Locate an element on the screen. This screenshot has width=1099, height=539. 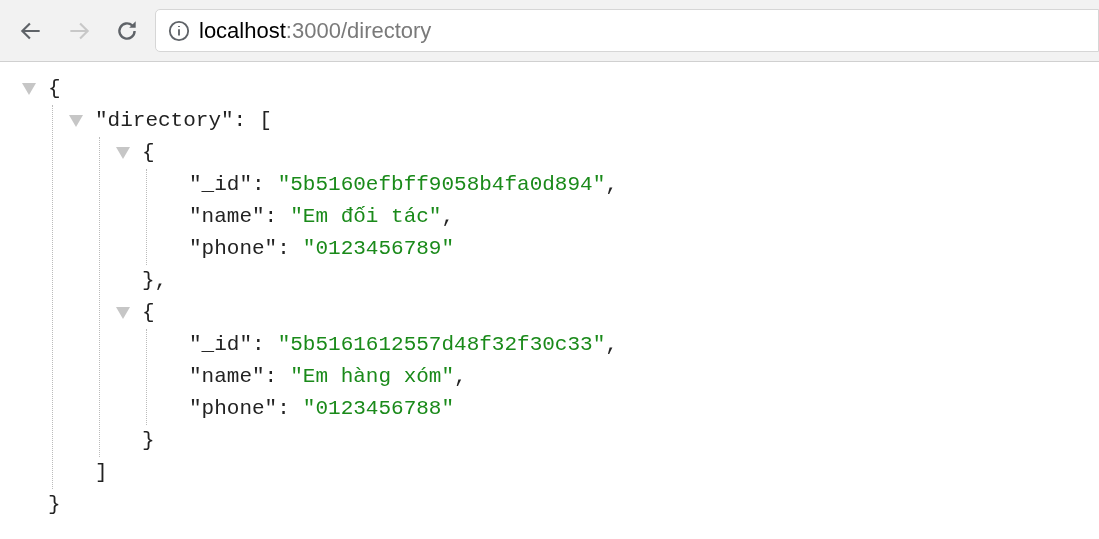
json-string-value: "0123456788" is located at coordinates (378, 409).